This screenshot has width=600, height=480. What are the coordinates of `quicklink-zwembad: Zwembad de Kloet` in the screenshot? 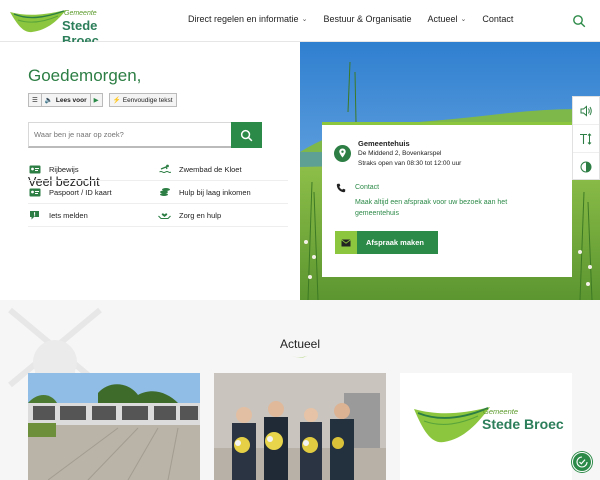 It's located at (223, 169).